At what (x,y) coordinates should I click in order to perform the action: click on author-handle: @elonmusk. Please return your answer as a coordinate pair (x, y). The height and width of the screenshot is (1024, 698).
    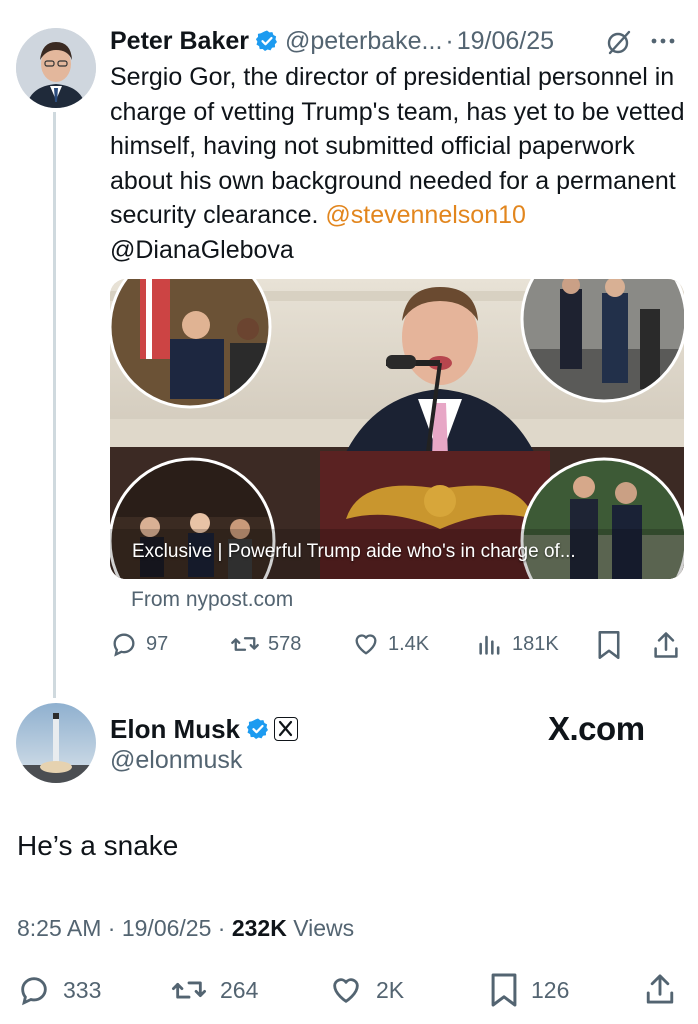
    Looking at the image, I should click on (176, 760).